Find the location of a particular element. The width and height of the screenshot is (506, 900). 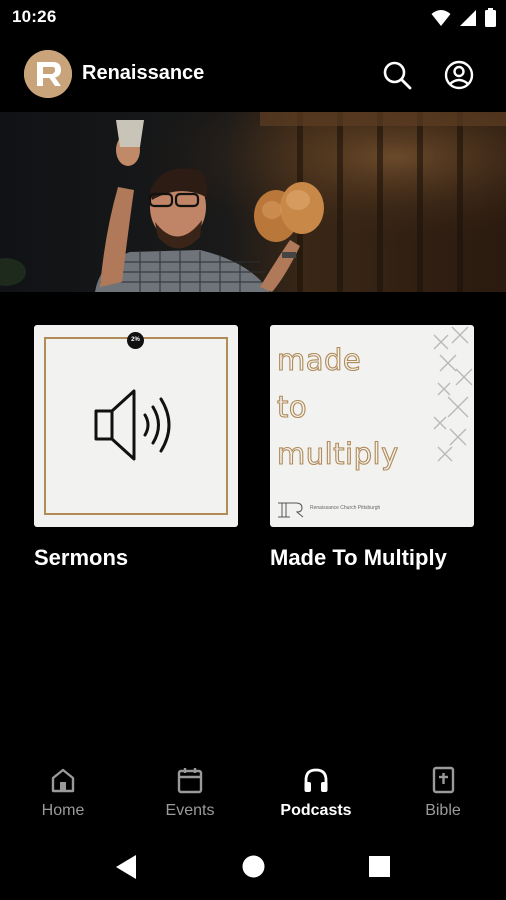

app-bar: Renaissance is located at coordinates (253, 74).